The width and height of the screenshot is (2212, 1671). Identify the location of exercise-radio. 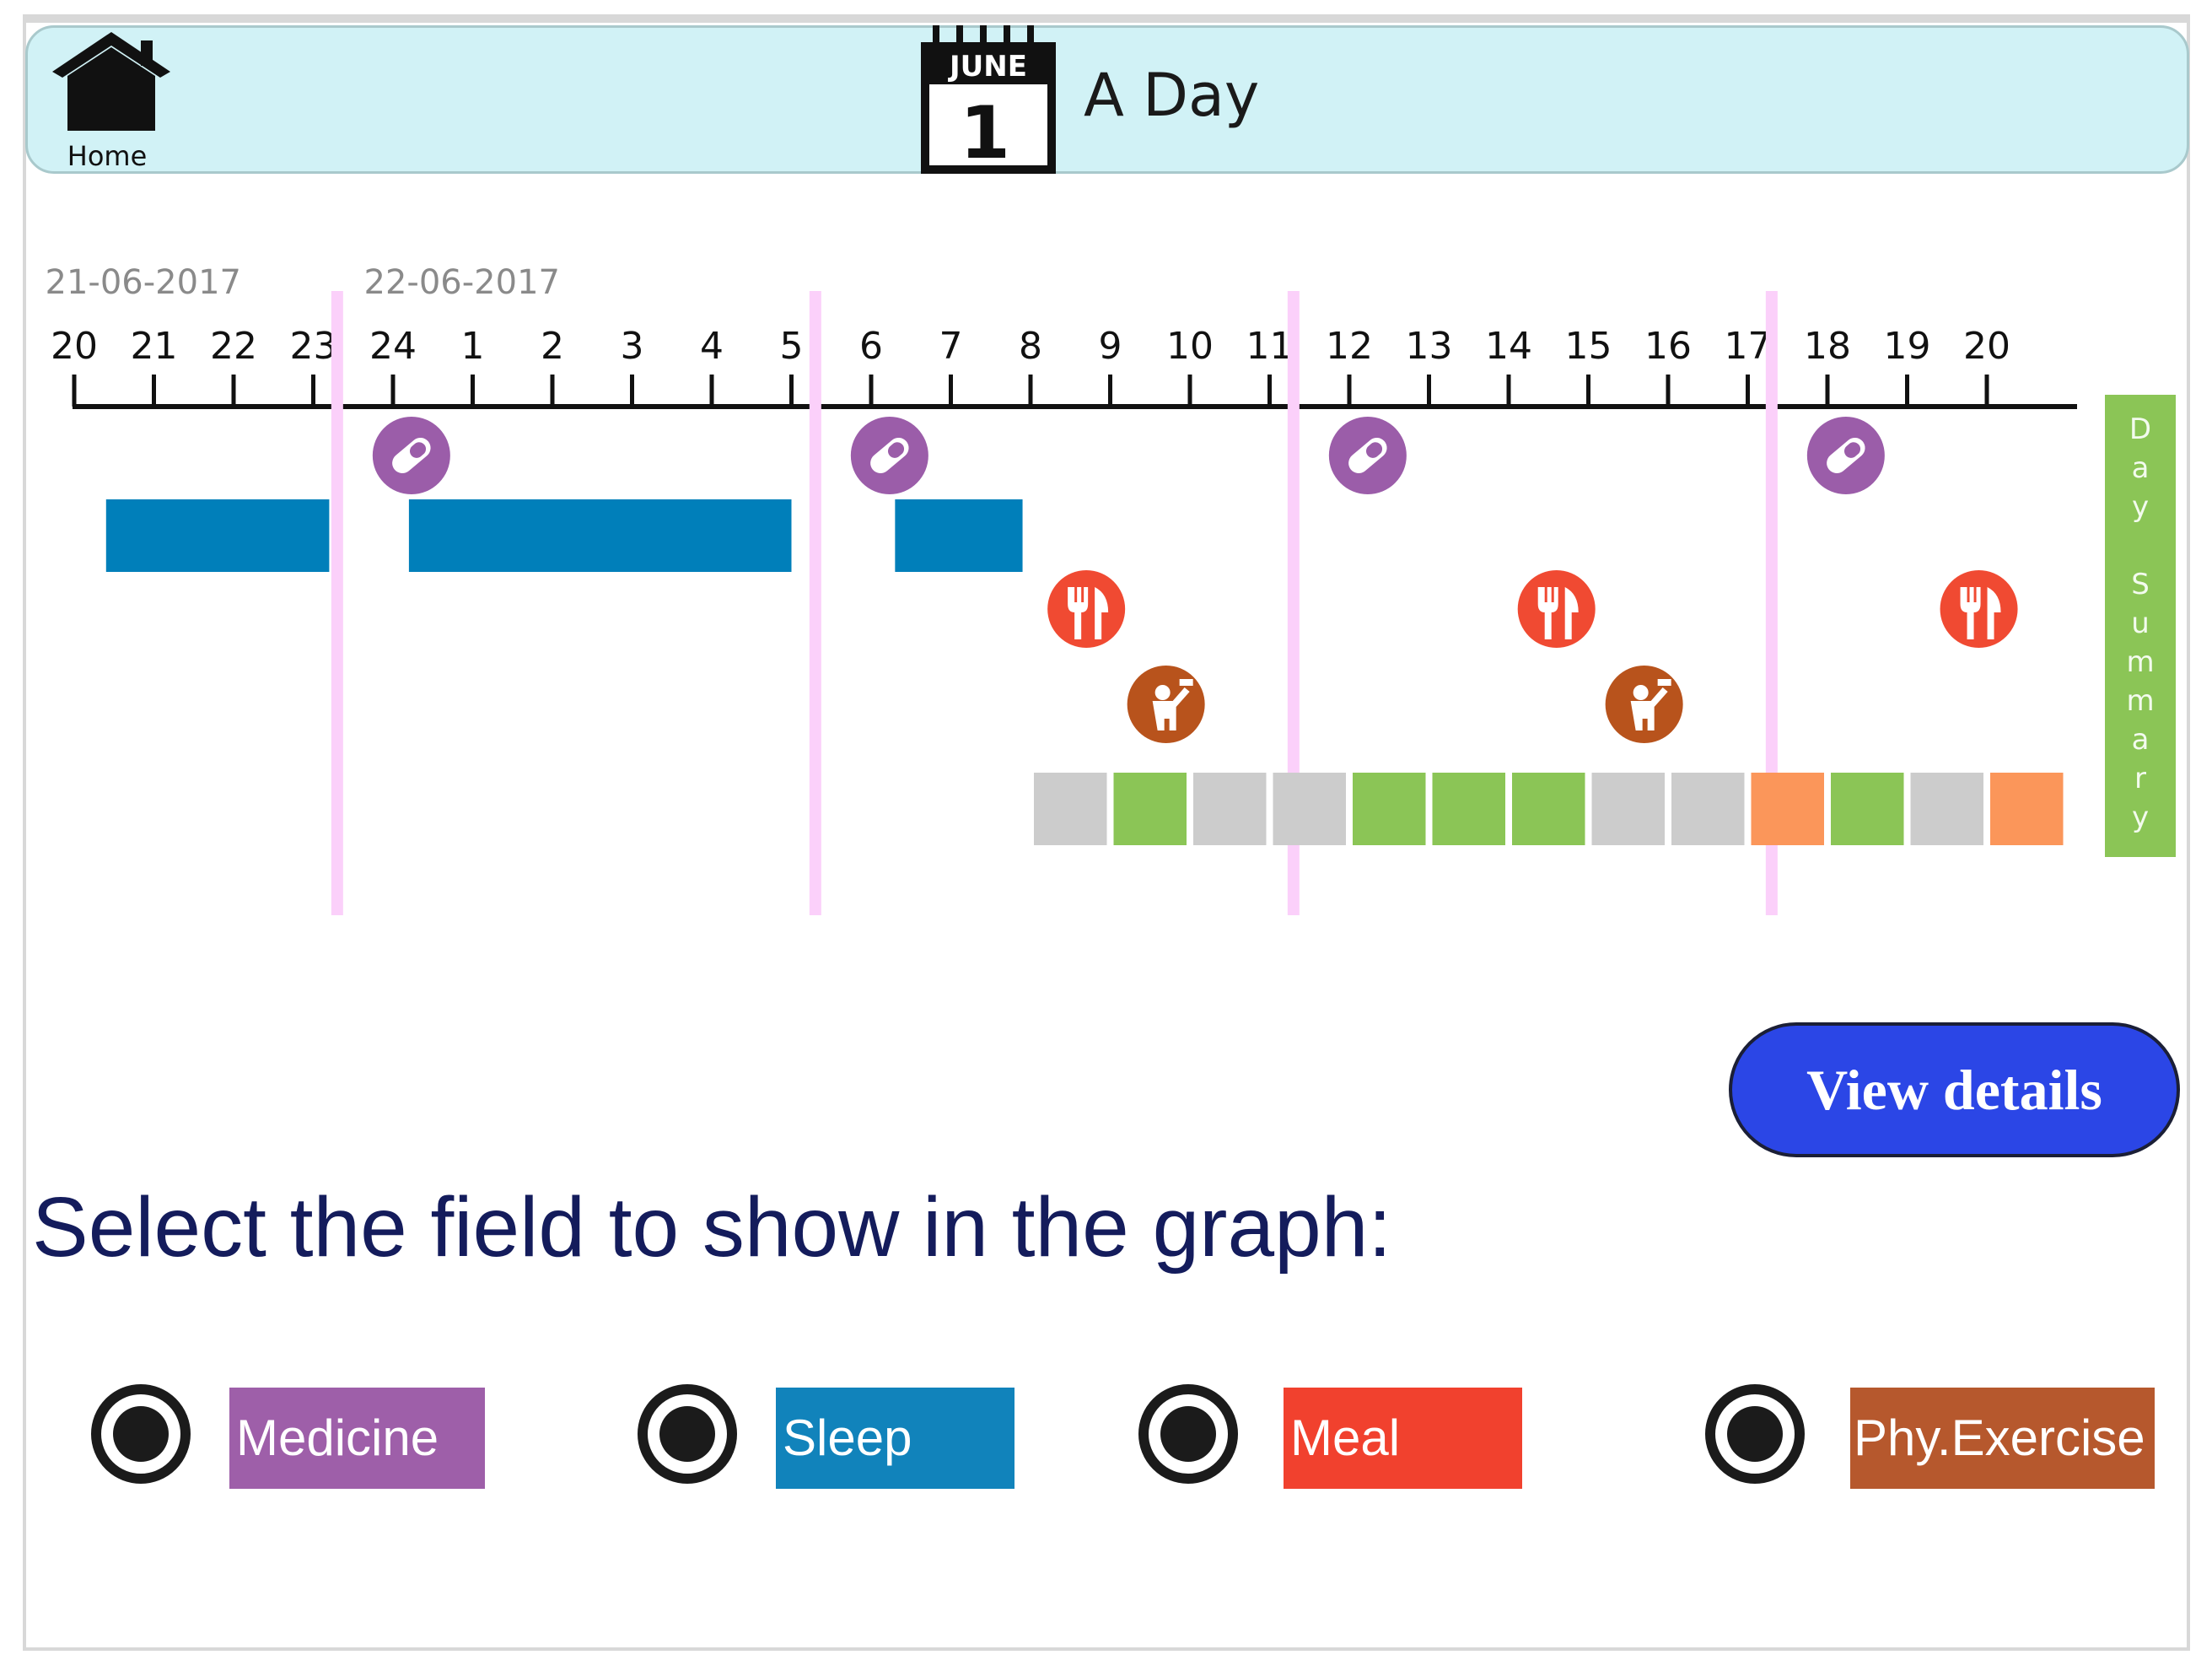
(1755, 1434).